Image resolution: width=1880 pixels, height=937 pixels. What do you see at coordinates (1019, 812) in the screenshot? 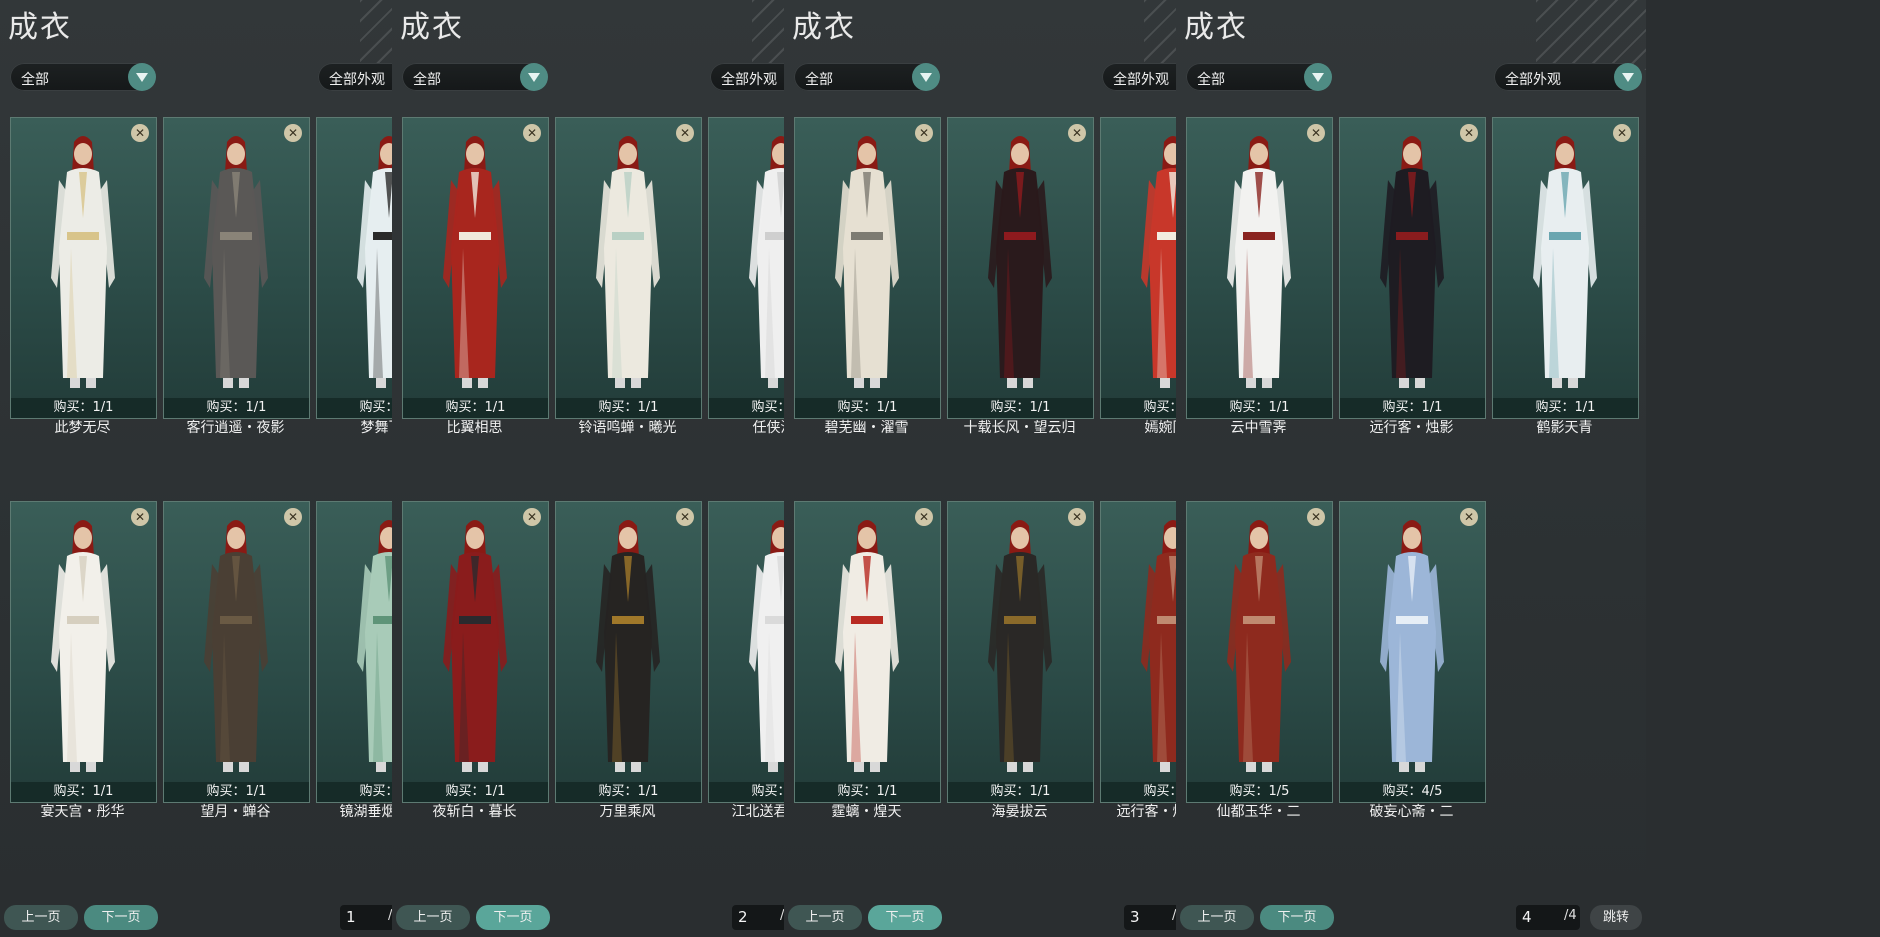
I see `outfit-name: 海晏拔云` at bounding box center [1019, 812].